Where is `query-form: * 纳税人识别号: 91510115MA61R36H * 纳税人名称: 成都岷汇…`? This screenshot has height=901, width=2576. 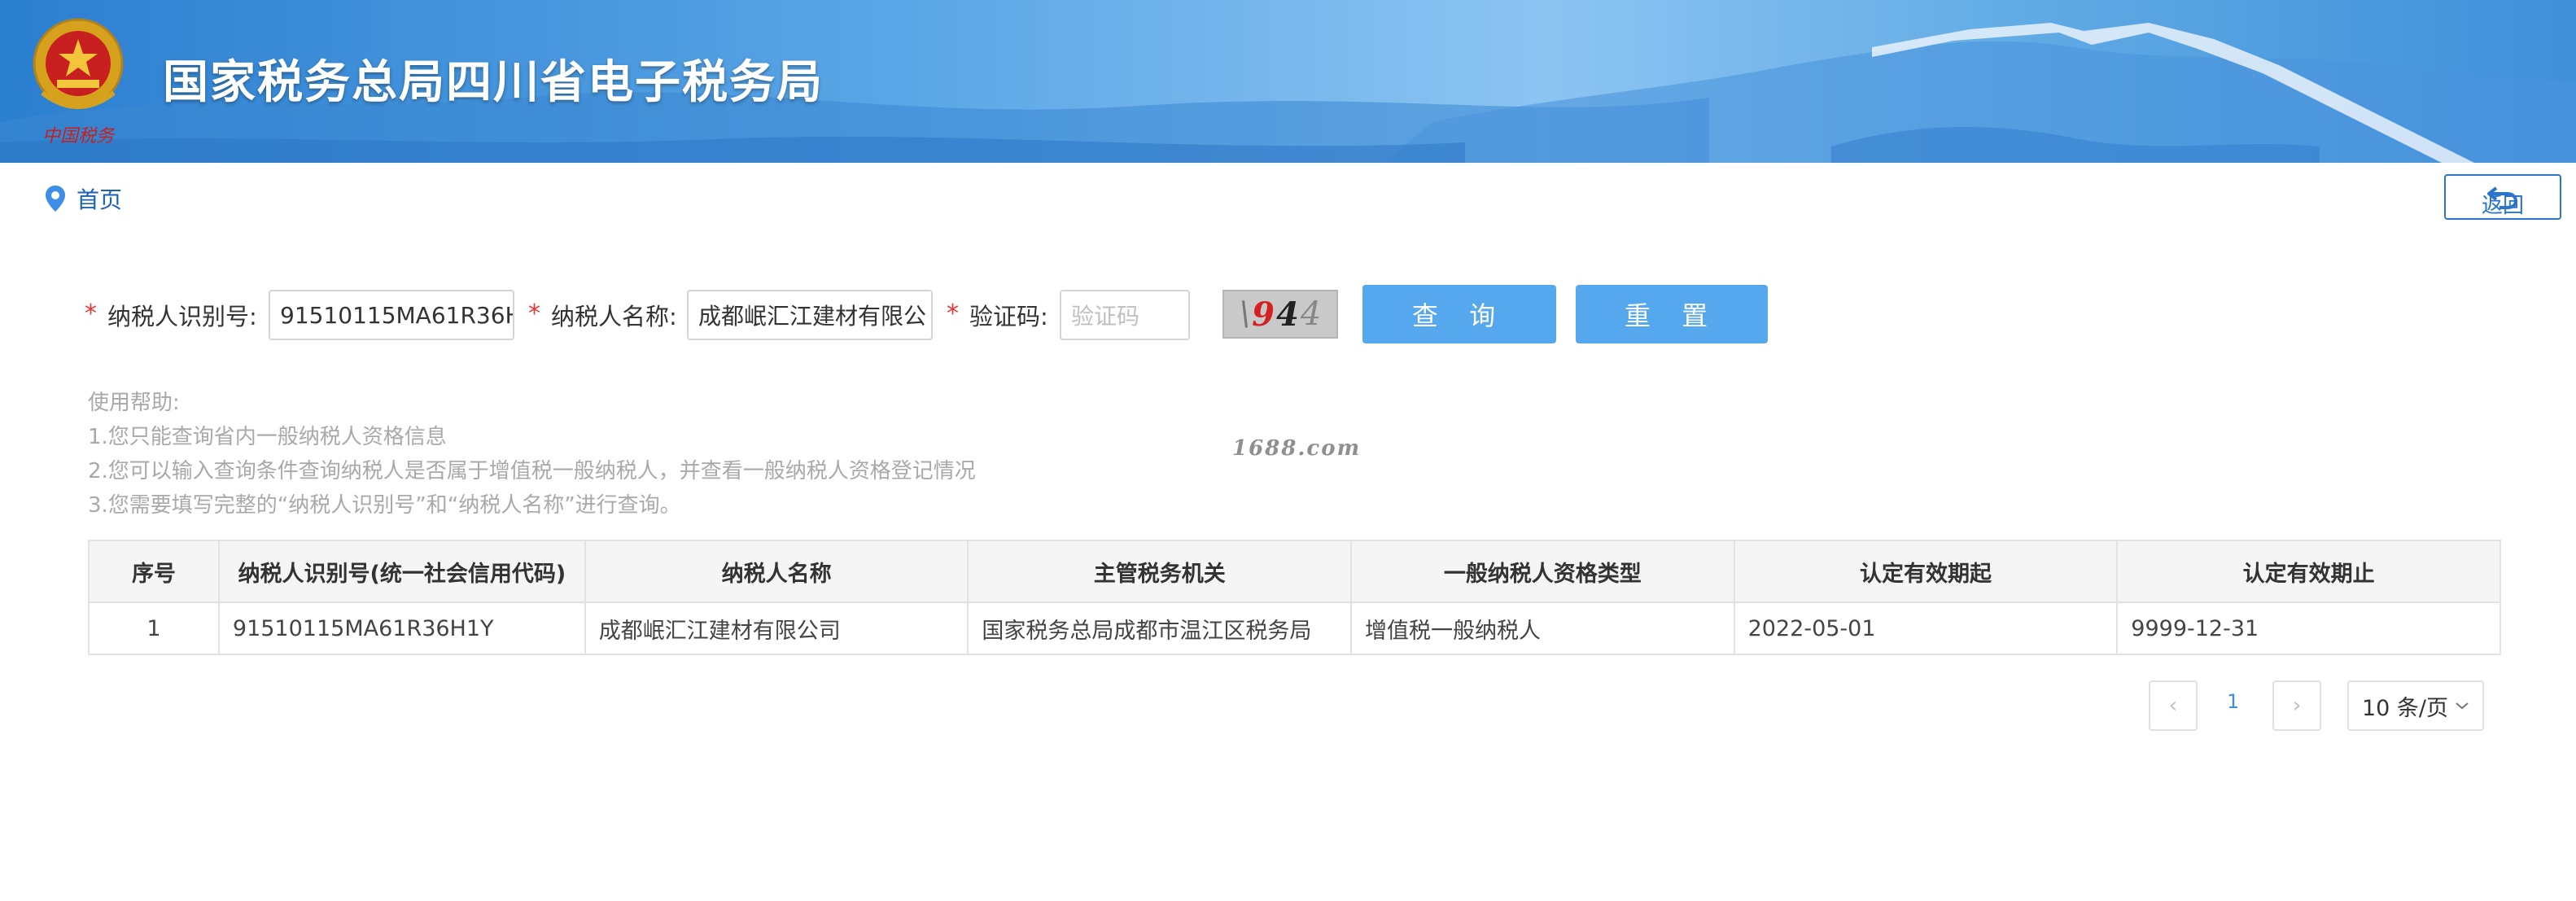
query-form: * 纳税人识别号: 91510115MA61R36H * 纳税人名称: 成都岷汇… is located at coordinates (1265, 314).